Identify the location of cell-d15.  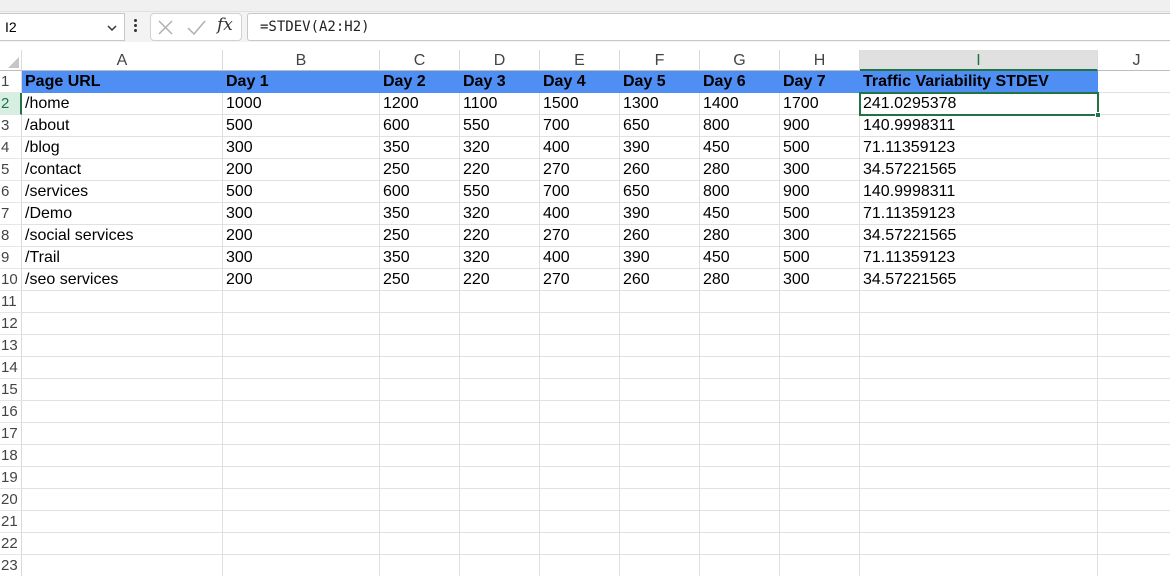
(500, 390).